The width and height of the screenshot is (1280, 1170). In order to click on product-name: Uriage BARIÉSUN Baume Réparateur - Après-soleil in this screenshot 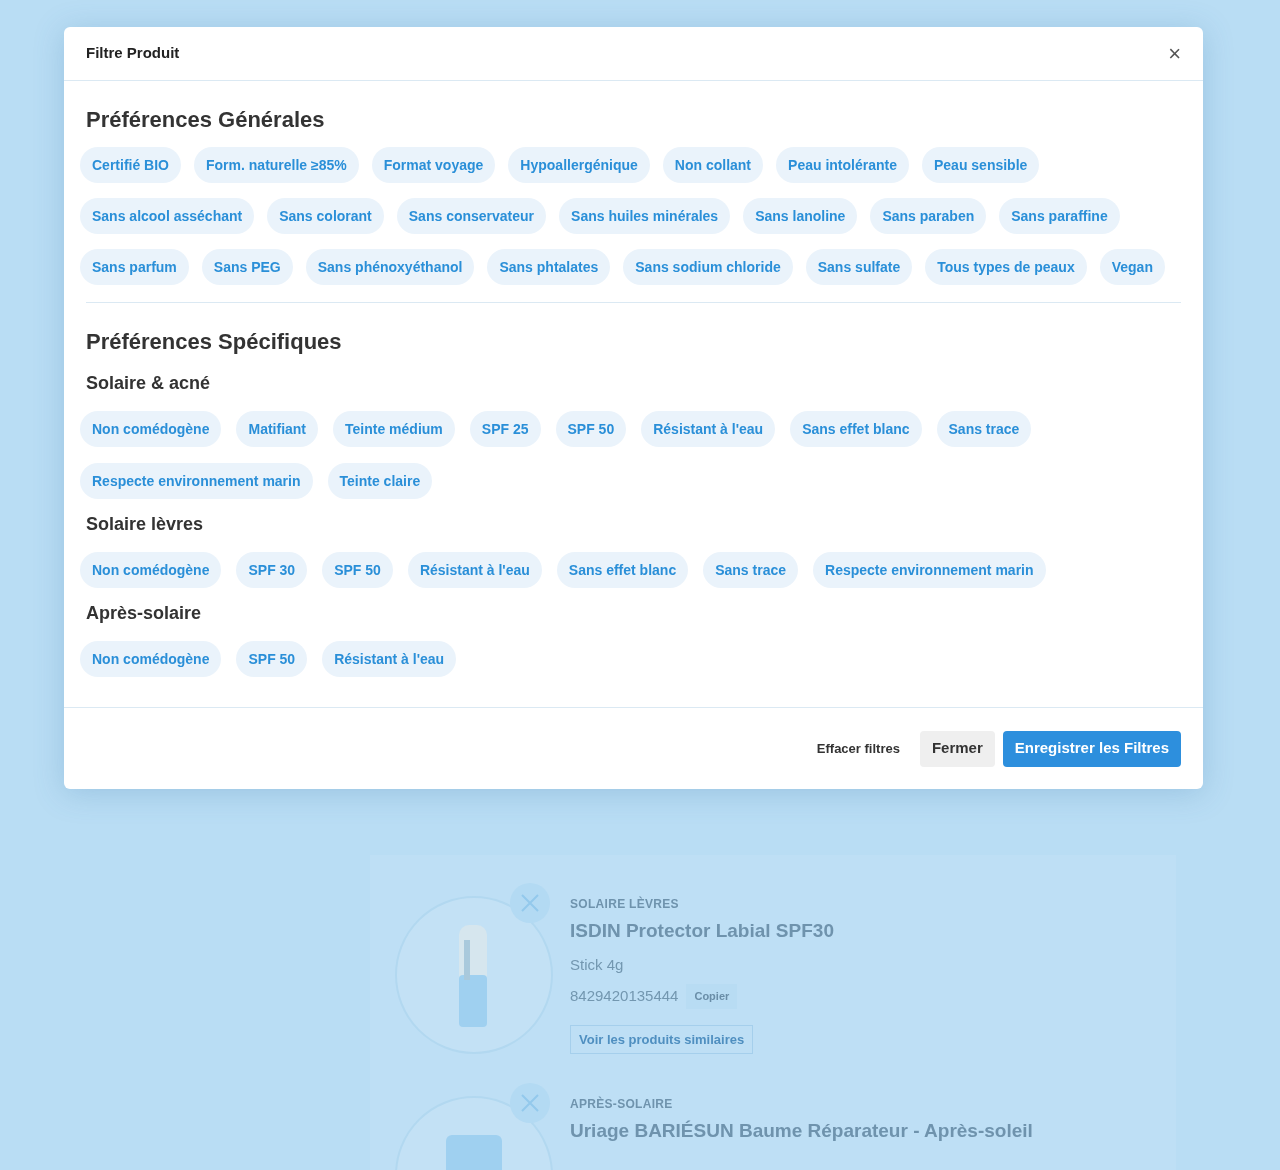, I will do `click(801, 1131)`.